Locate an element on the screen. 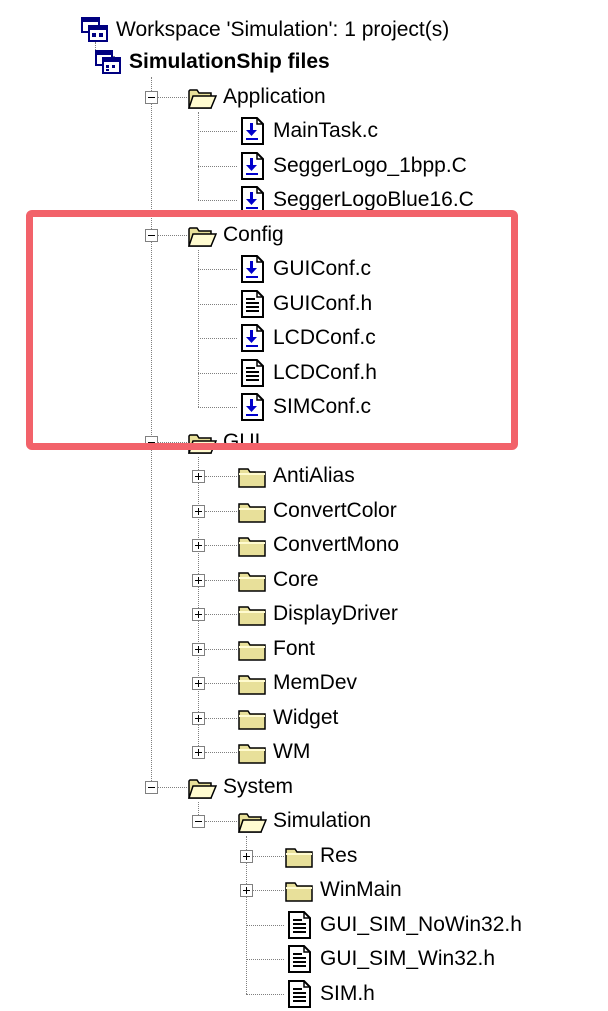 The height and width of the screenshot is (1011, 608). tree-node-label: System is located at coordinates (258, 786).